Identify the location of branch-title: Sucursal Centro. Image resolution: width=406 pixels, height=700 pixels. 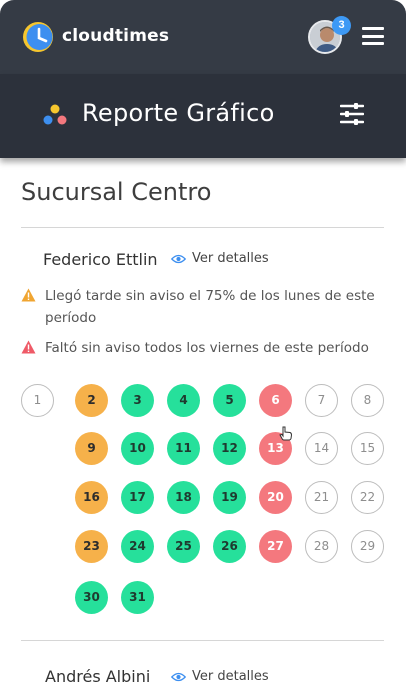
(116, 192).